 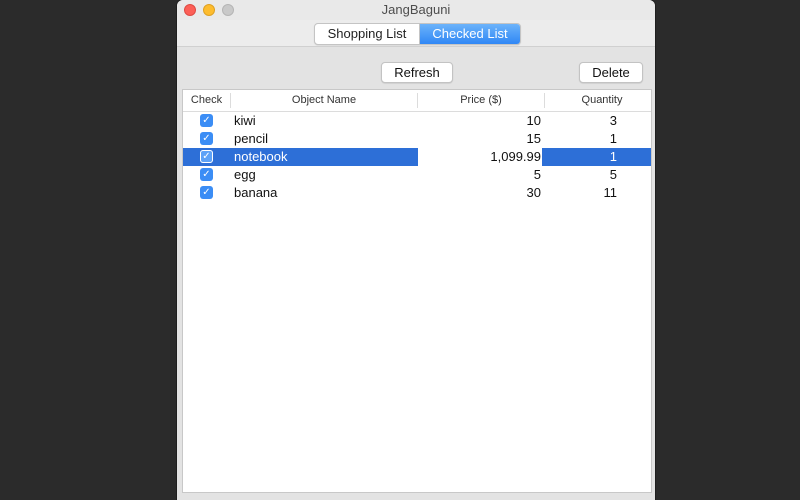 I want to click on column-header-check: Check, so click(x=206, y=100).